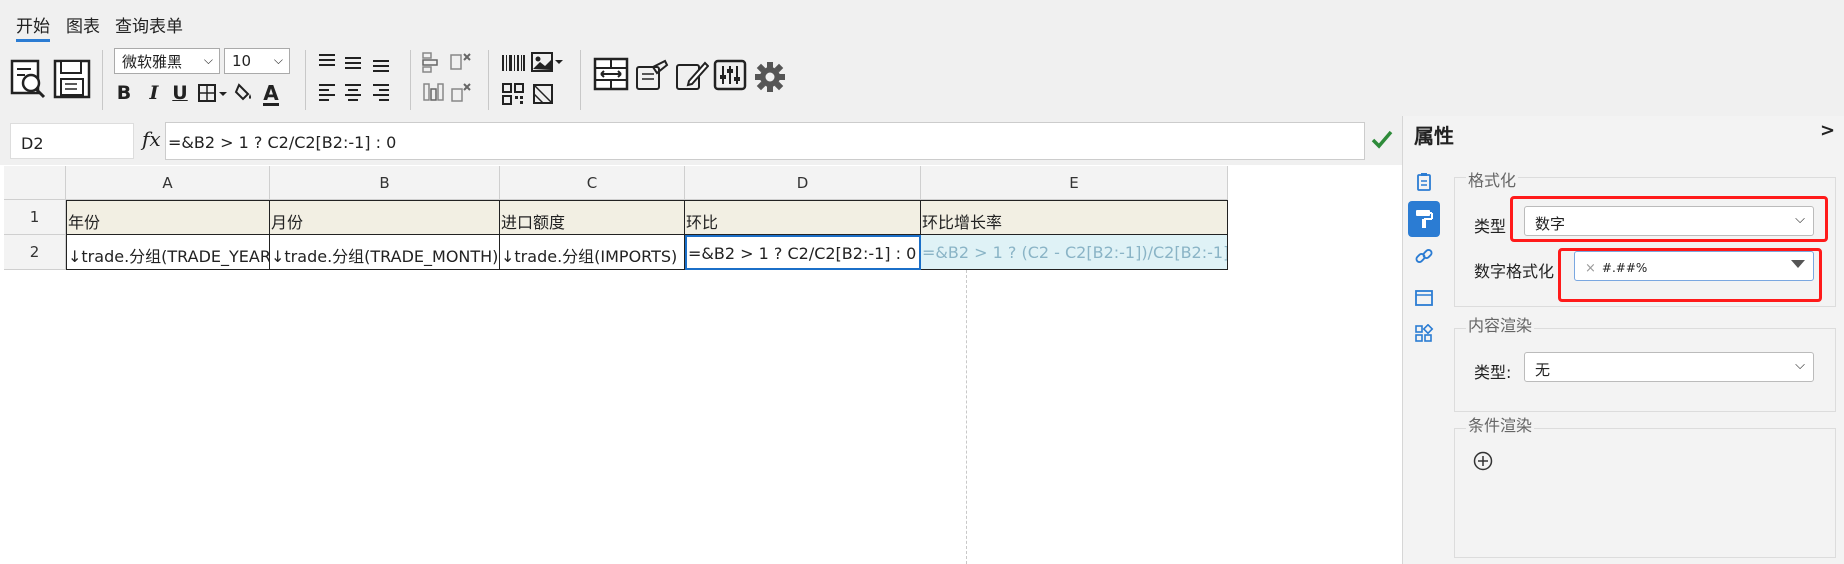 This screenshot has height=564, width=1844. What do you see at coordinates (1543, 370) in the screenshot?
I see `render-type-value: 无` at bounding box center [1543, 370].